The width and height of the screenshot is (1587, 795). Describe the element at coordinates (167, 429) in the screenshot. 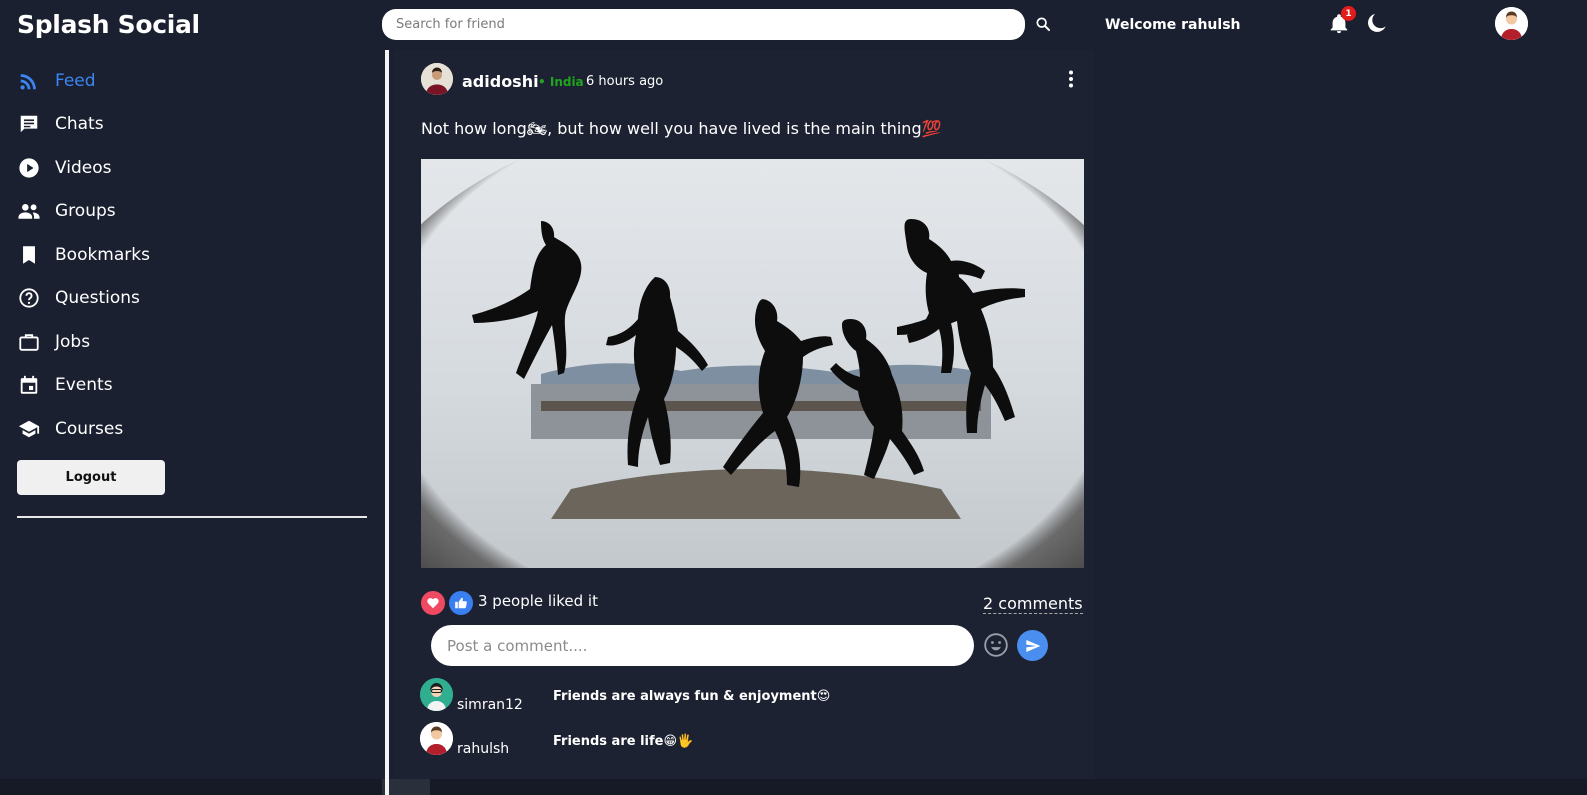

I see `sidebar-item-courses: Courses` at that location.